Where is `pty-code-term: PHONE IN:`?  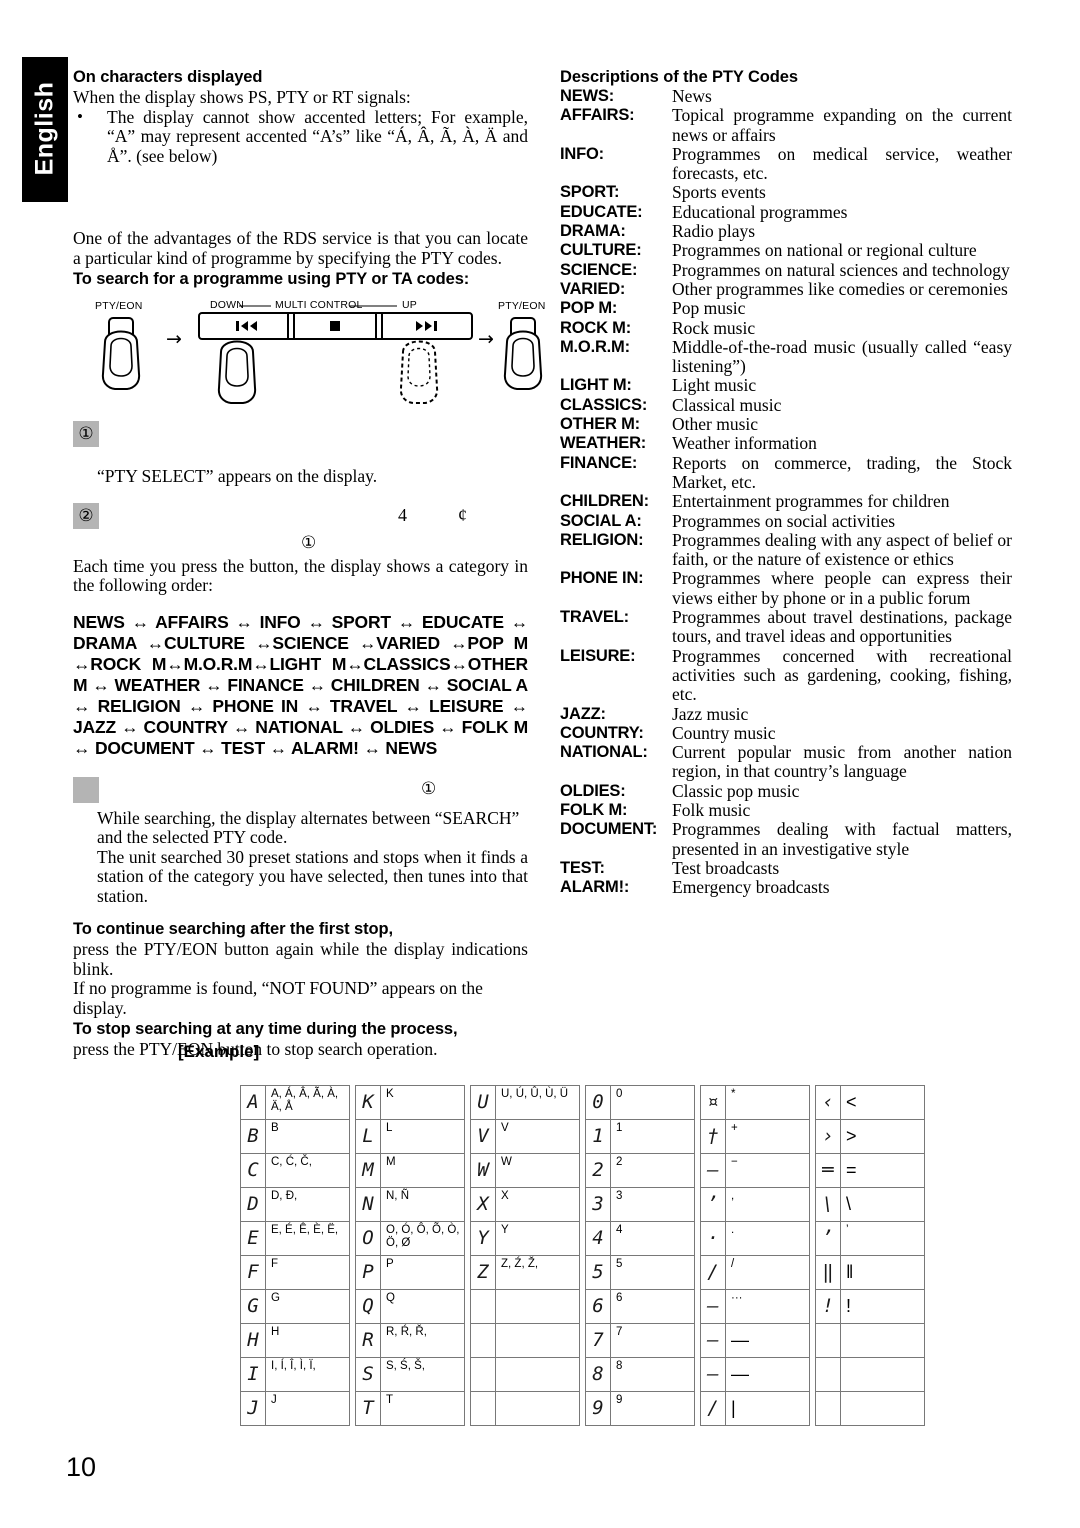
pty-code-term: PHONE IN: is located at coordinates (602, 578).